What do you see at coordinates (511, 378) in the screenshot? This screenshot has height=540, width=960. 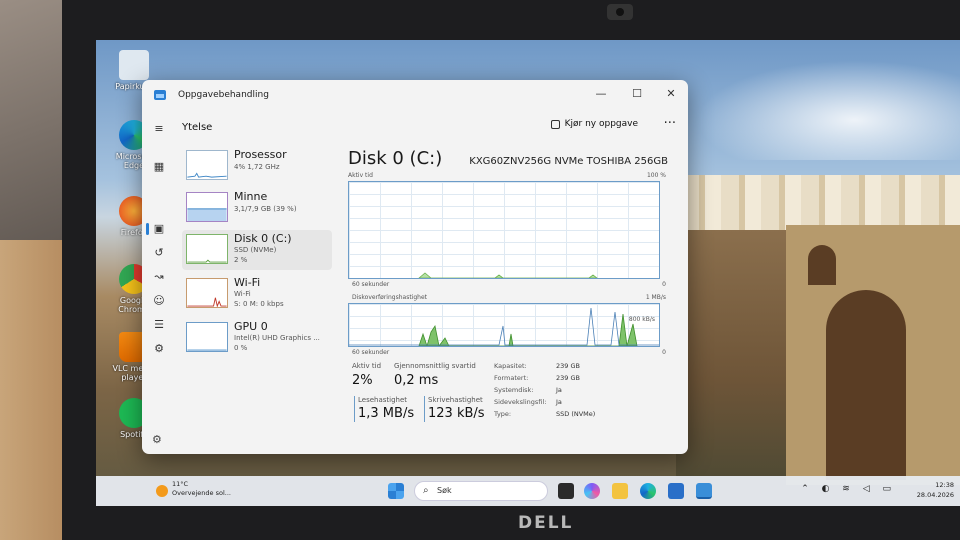 I see `prop-formatted-label: Formatert:` at bounding box center [511, 378].